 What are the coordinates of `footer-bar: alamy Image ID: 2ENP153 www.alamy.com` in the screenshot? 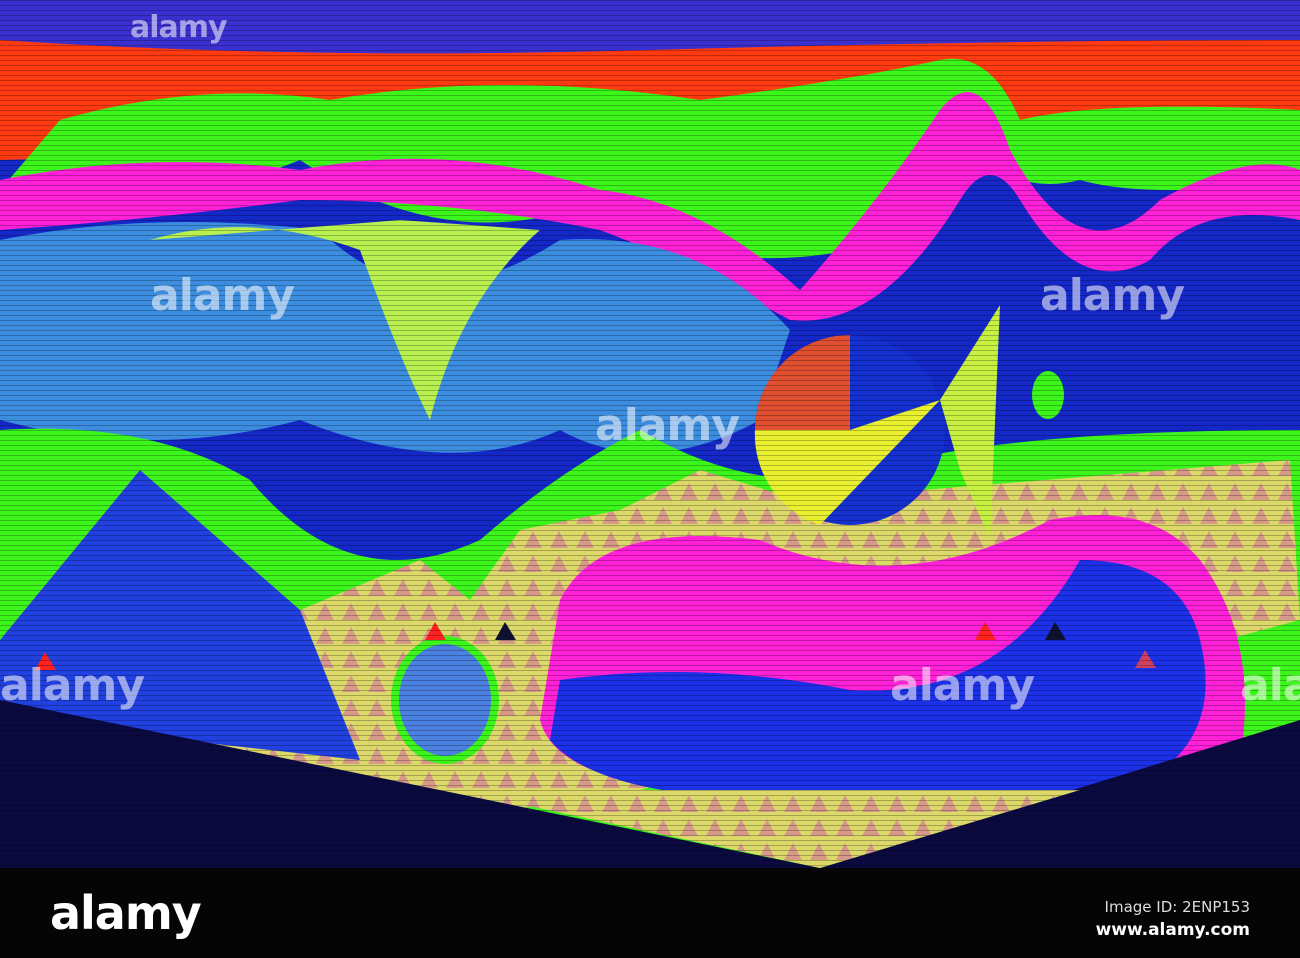 It's located at (650, 913).